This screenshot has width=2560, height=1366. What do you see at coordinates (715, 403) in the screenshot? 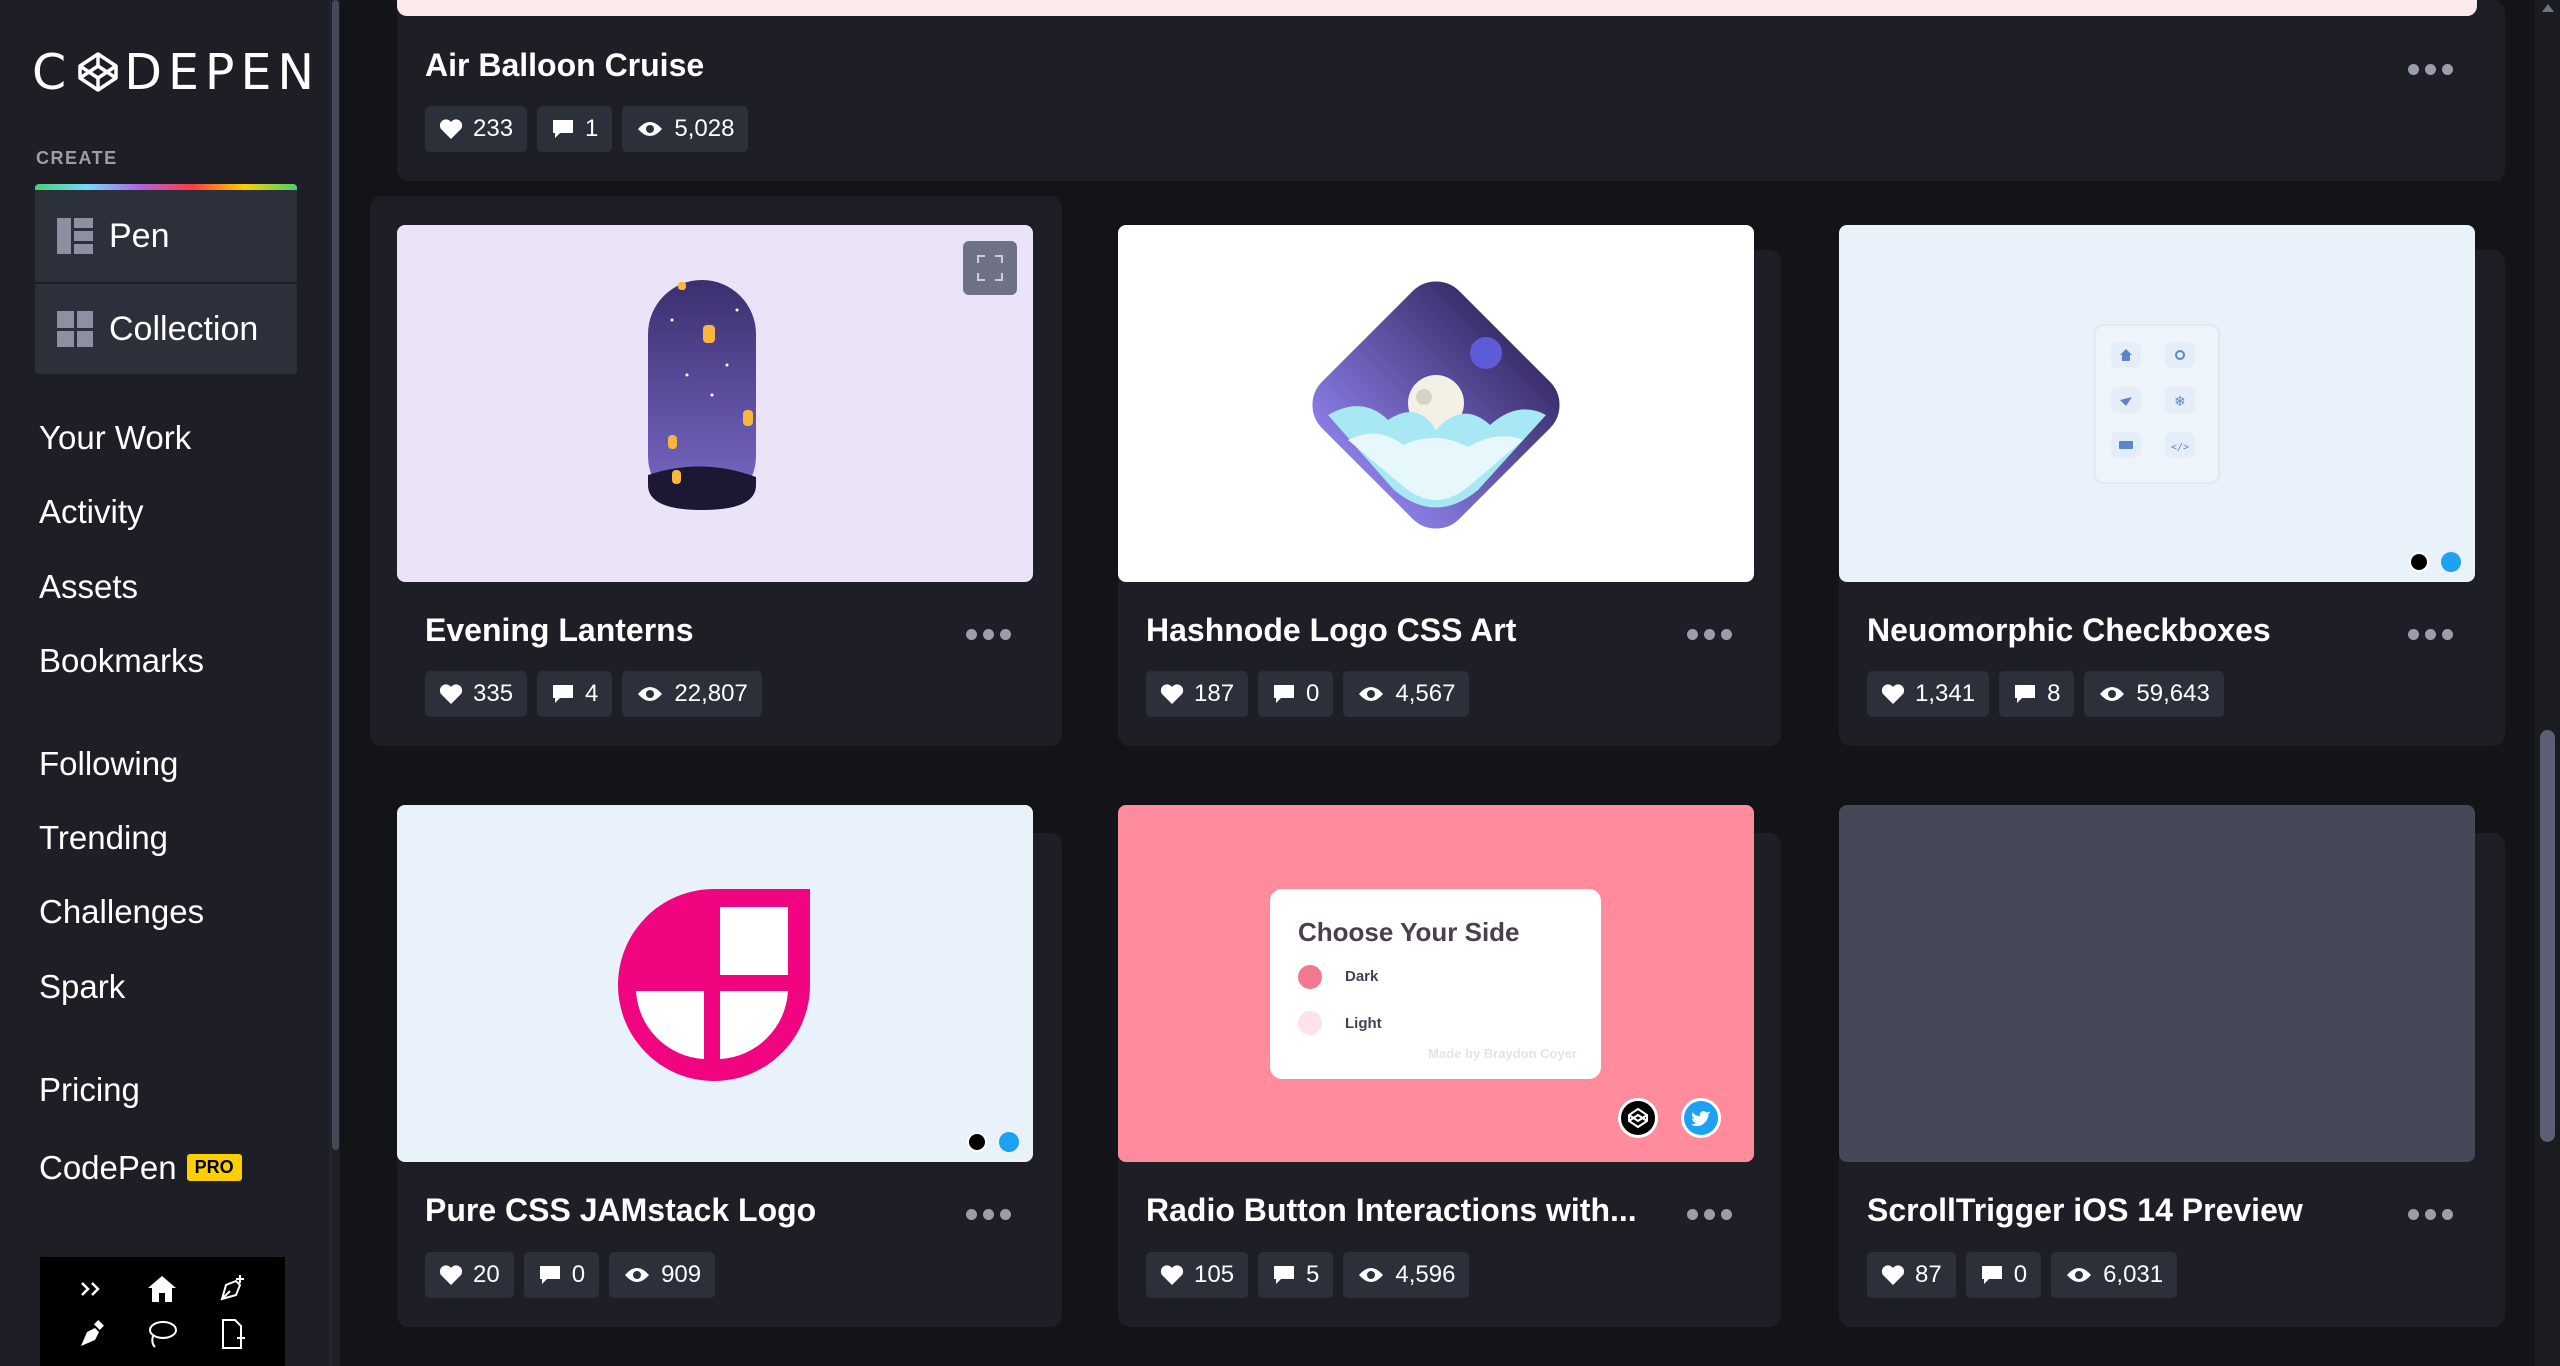
I see `pen-preview-evening-lanterns` at bounding box center [715, 403].